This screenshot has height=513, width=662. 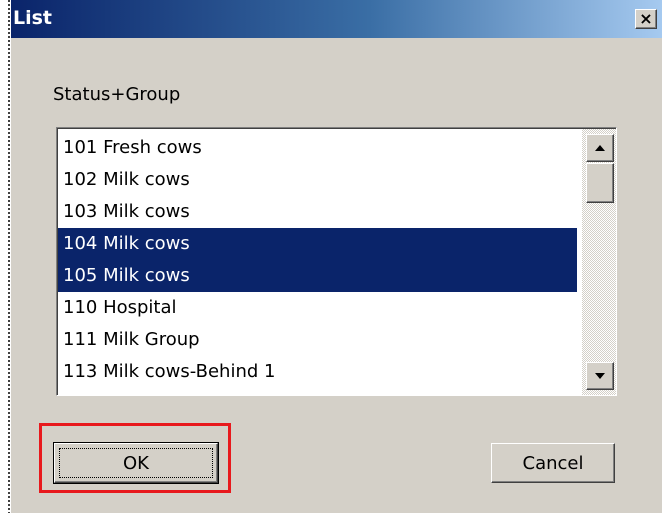 I want to click on close-icon: ×, so click(x=646, y=18).